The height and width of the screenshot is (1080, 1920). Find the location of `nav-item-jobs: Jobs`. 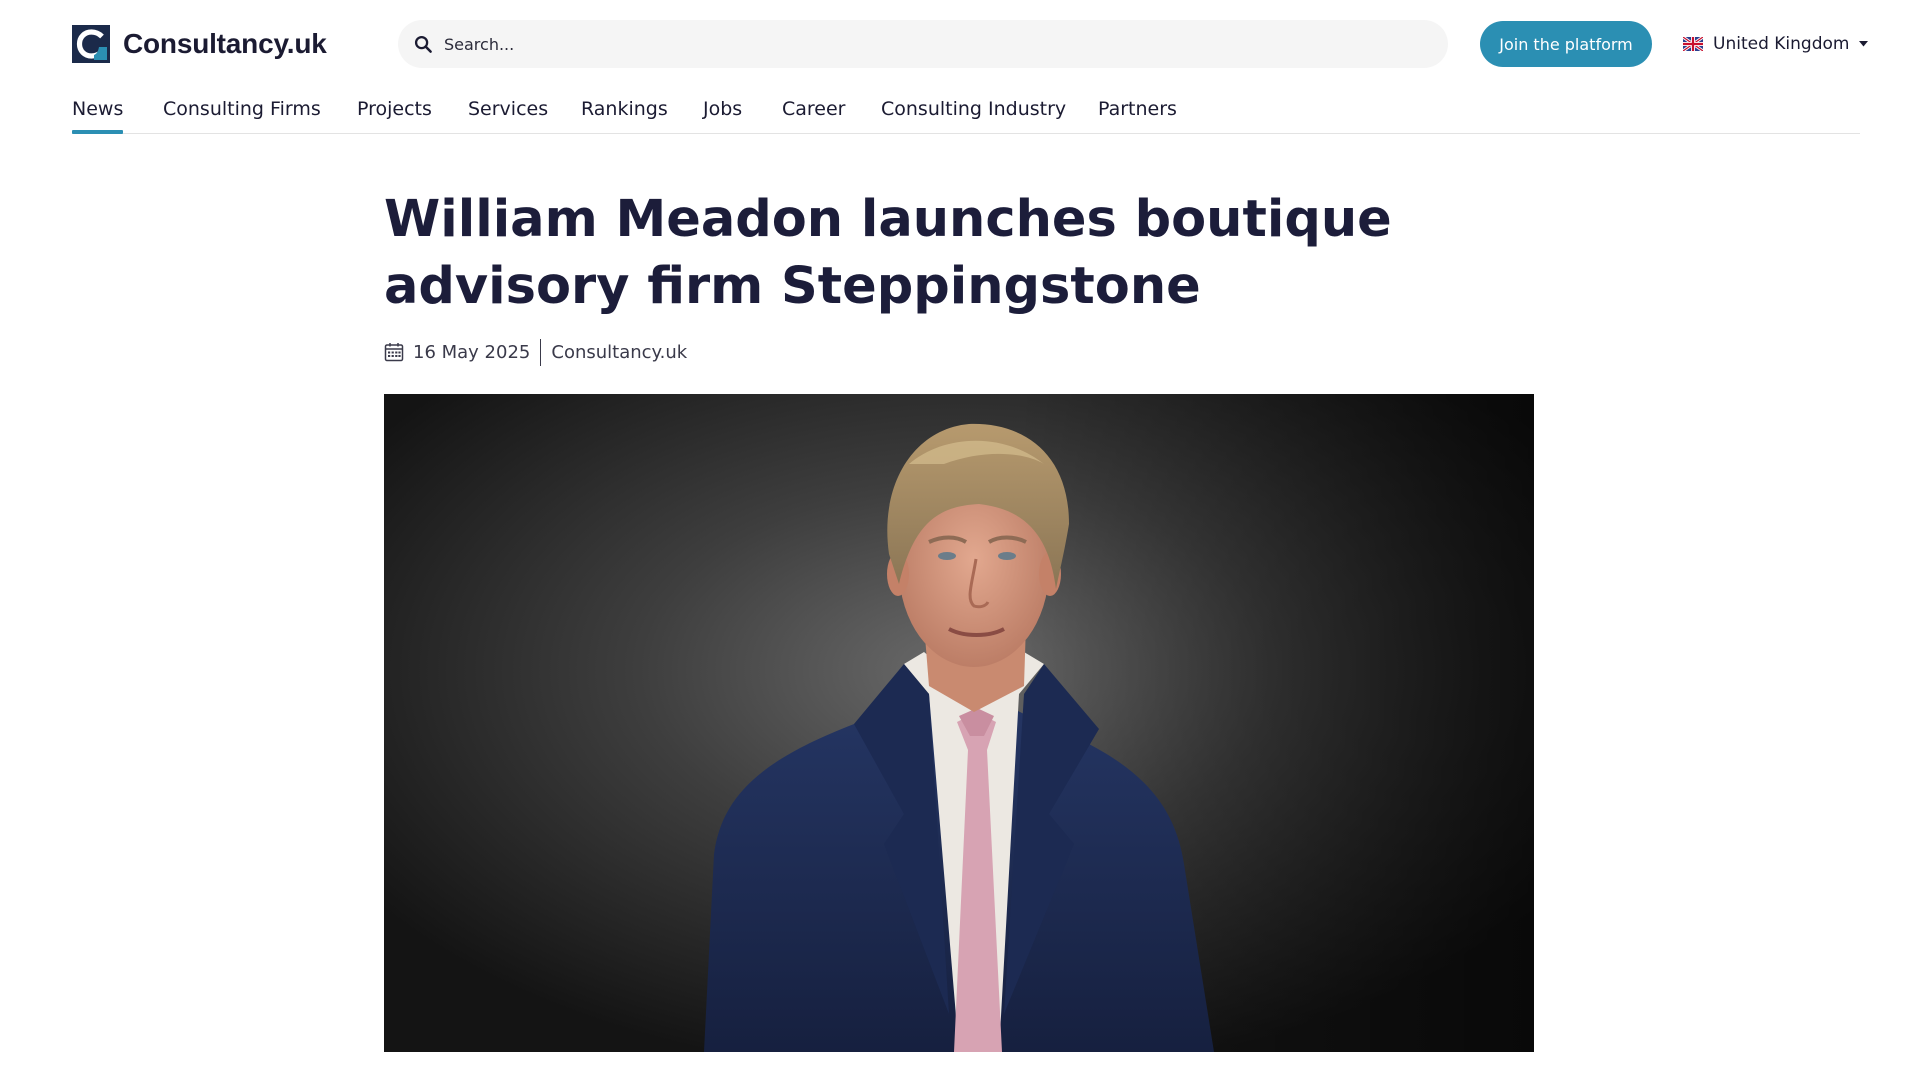

nav-item-jobs: Jobs is located at coordinates (722, 116).